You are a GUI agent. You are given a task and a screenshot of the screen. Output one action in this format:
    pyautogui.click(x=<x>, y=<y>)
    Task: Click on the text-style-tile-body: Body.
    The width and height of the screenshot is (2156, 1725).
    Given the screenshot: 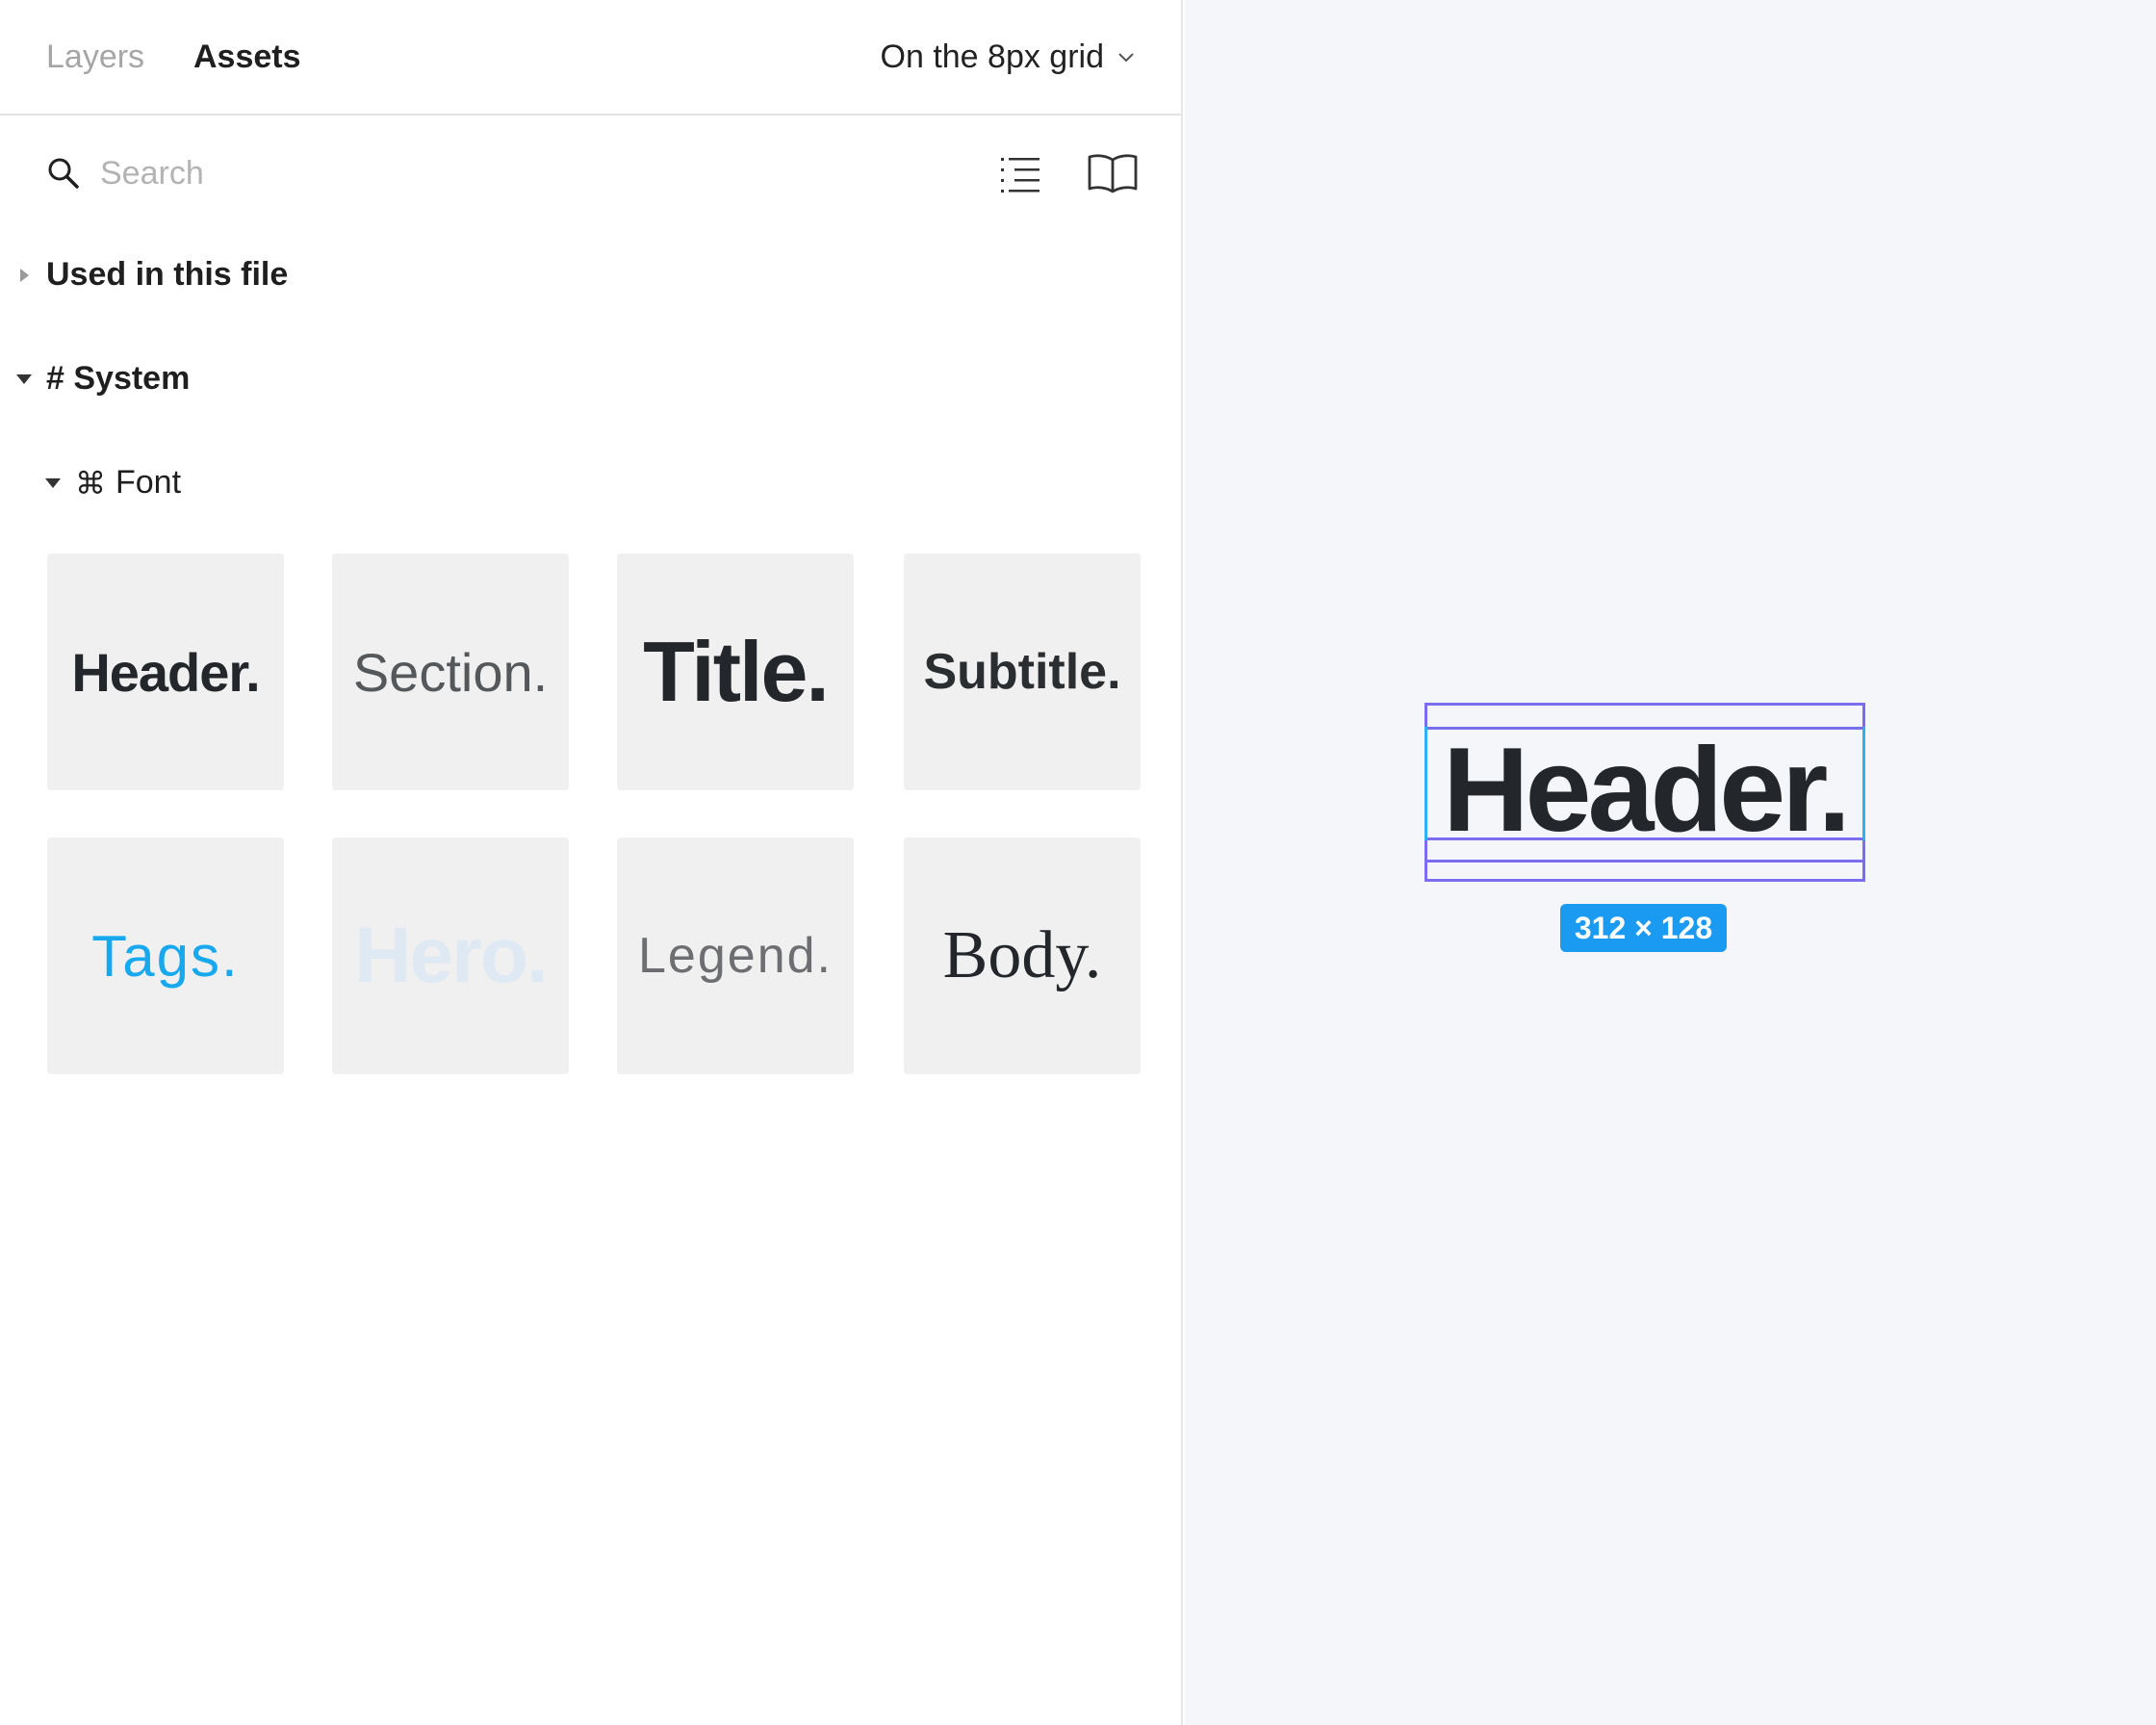 What is the action you would take?
    pyautogui.click(x=1022, y=955)
    